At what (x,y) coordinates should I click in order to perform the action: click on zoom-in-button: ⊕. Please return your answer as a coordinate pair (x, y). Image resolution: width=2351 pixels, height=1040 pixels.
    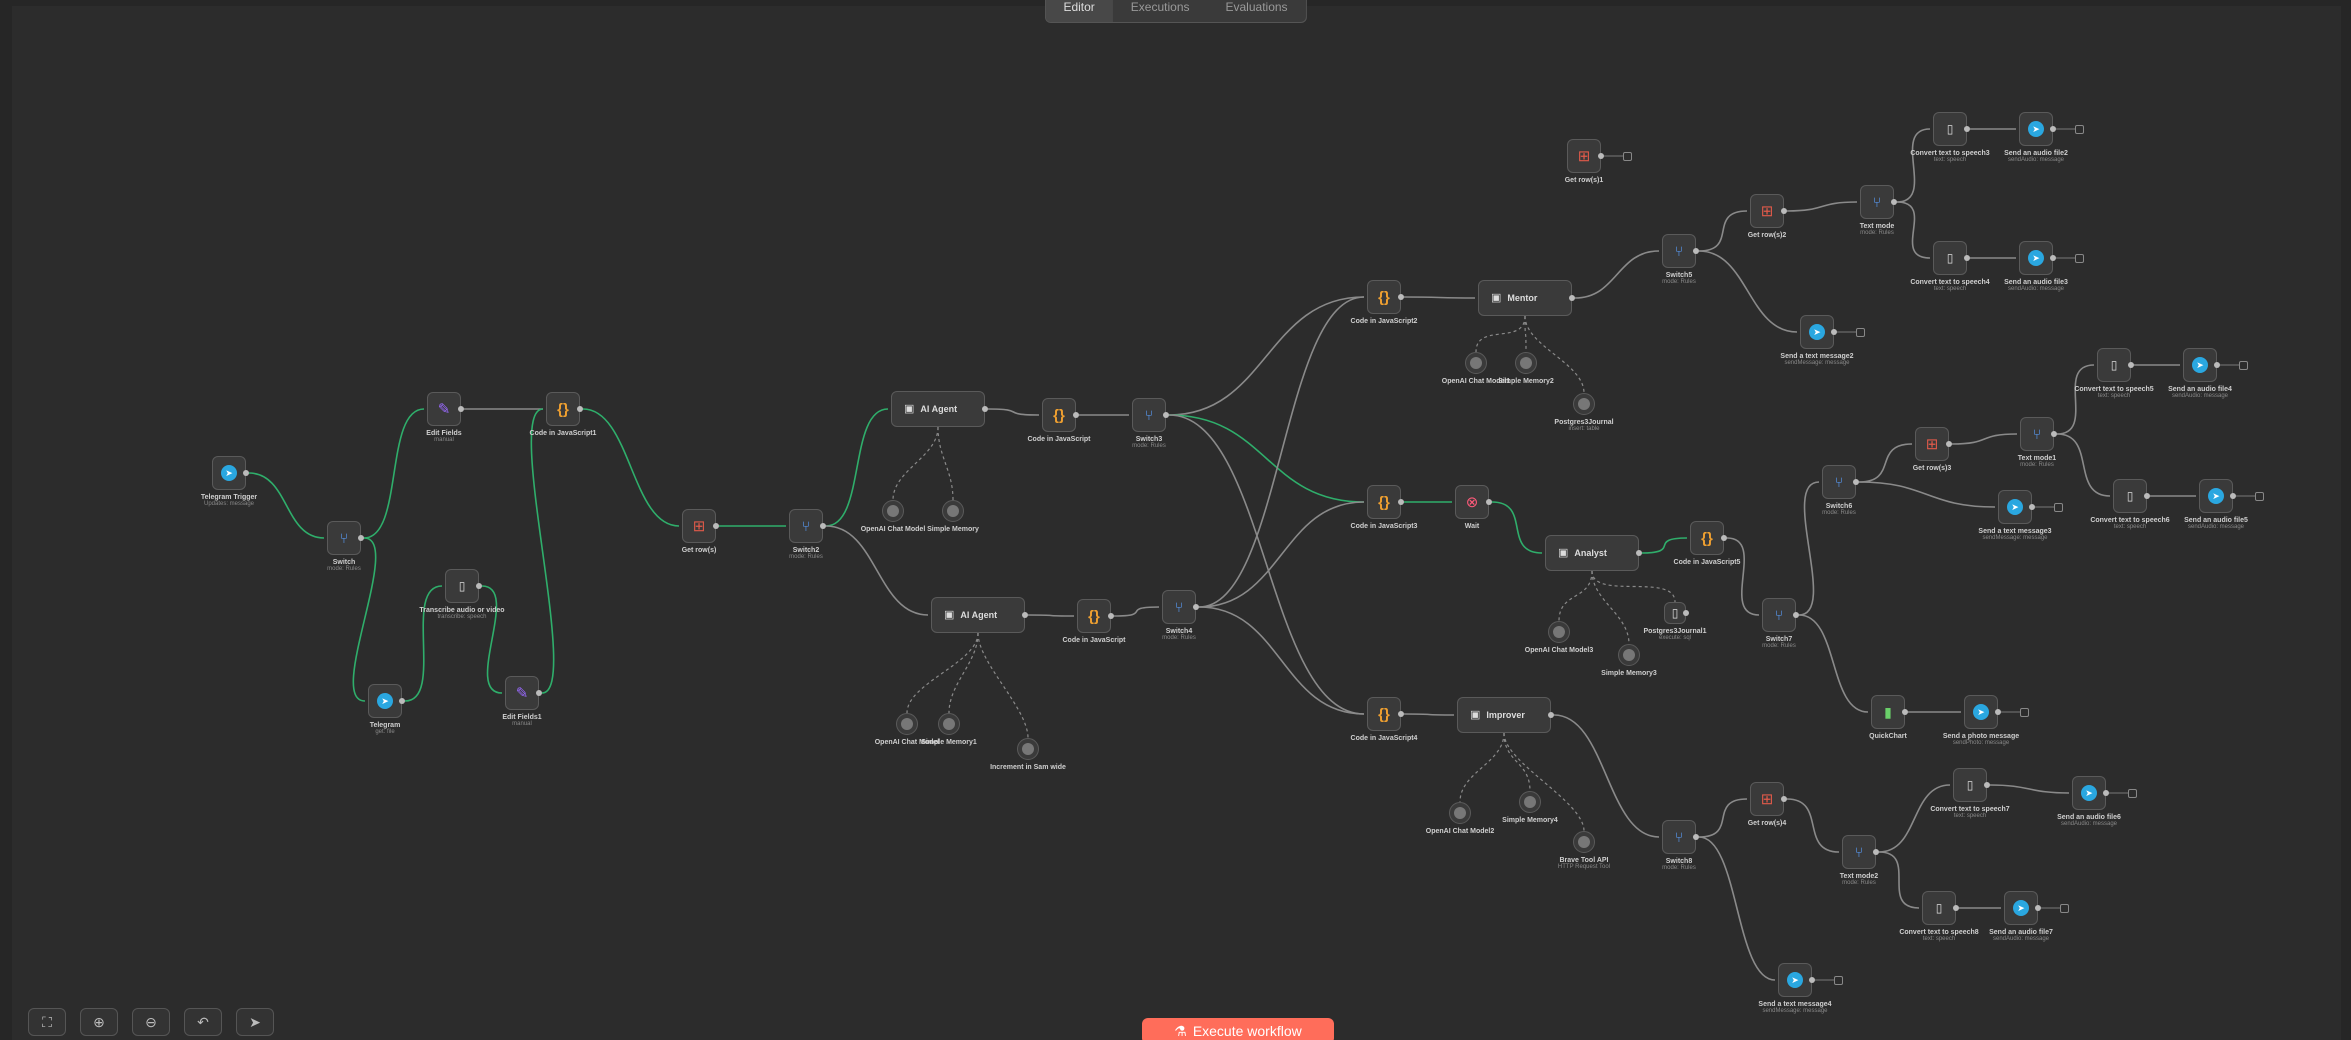
    Looking at the image, I should click on (99, 1022).